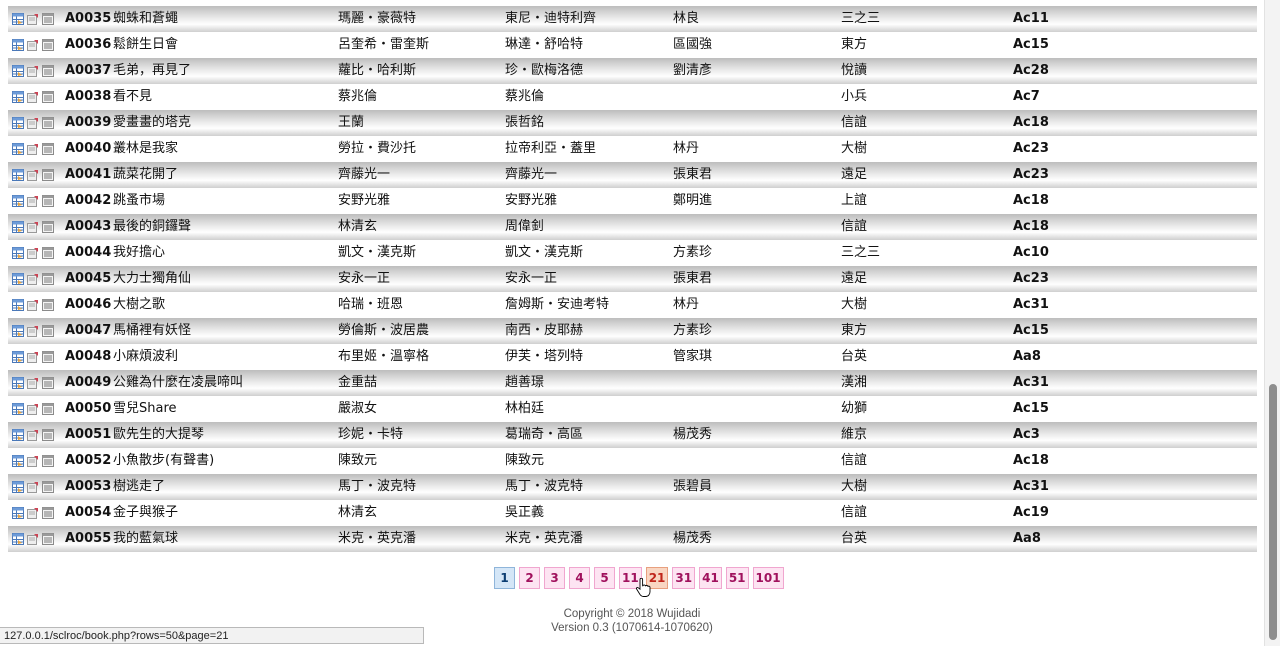 This screenshot has width=1280, height=646. I want to click on table-row: A0048 小麻煩波利 布里姬・溫寧格 伊芙・塔列特 管家琪 台英 Aa8, so click(632, 357).